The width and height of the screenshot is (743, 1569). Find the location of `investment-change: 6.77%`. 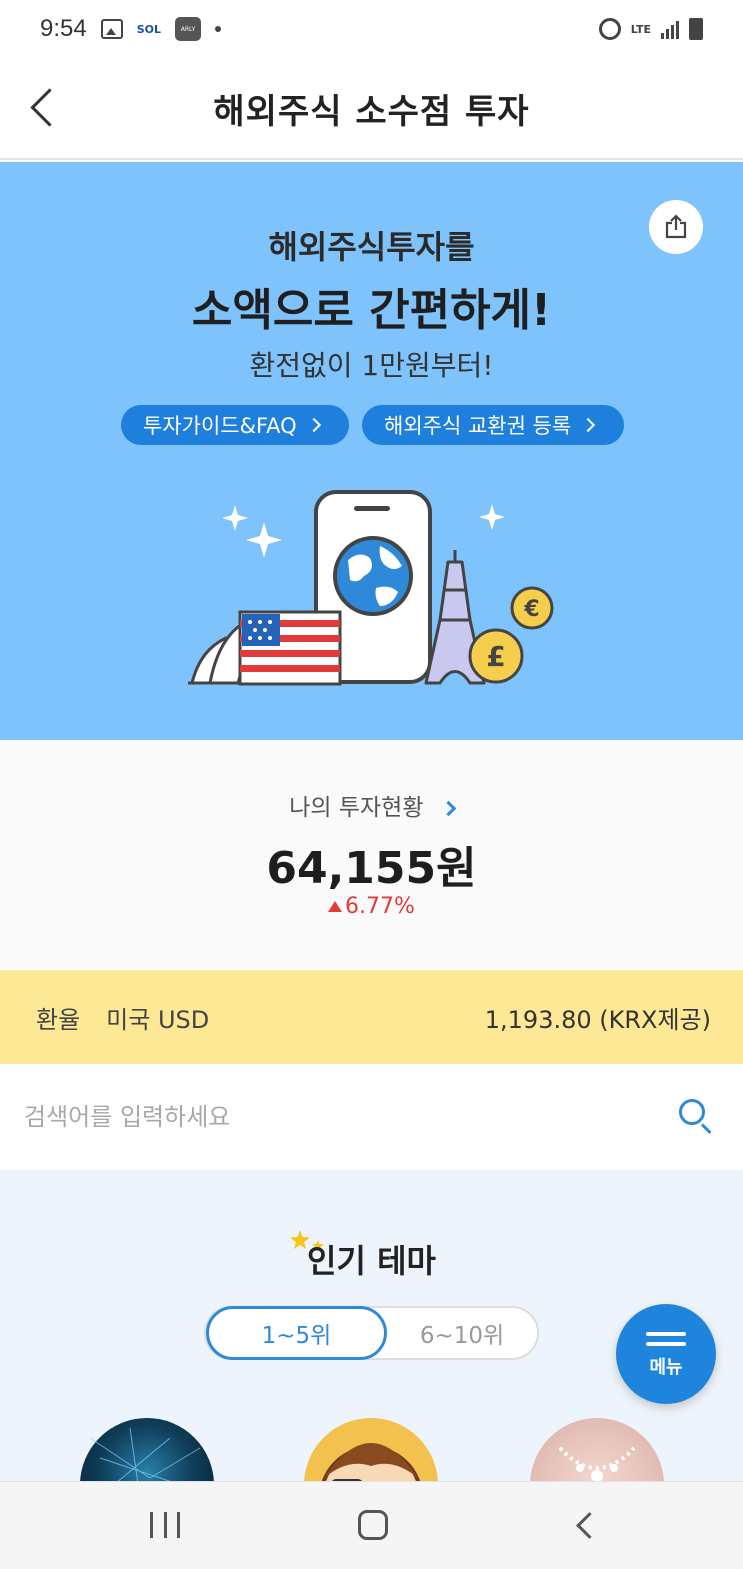

investment-change: 6.77% is located at coordinates (371, 906).